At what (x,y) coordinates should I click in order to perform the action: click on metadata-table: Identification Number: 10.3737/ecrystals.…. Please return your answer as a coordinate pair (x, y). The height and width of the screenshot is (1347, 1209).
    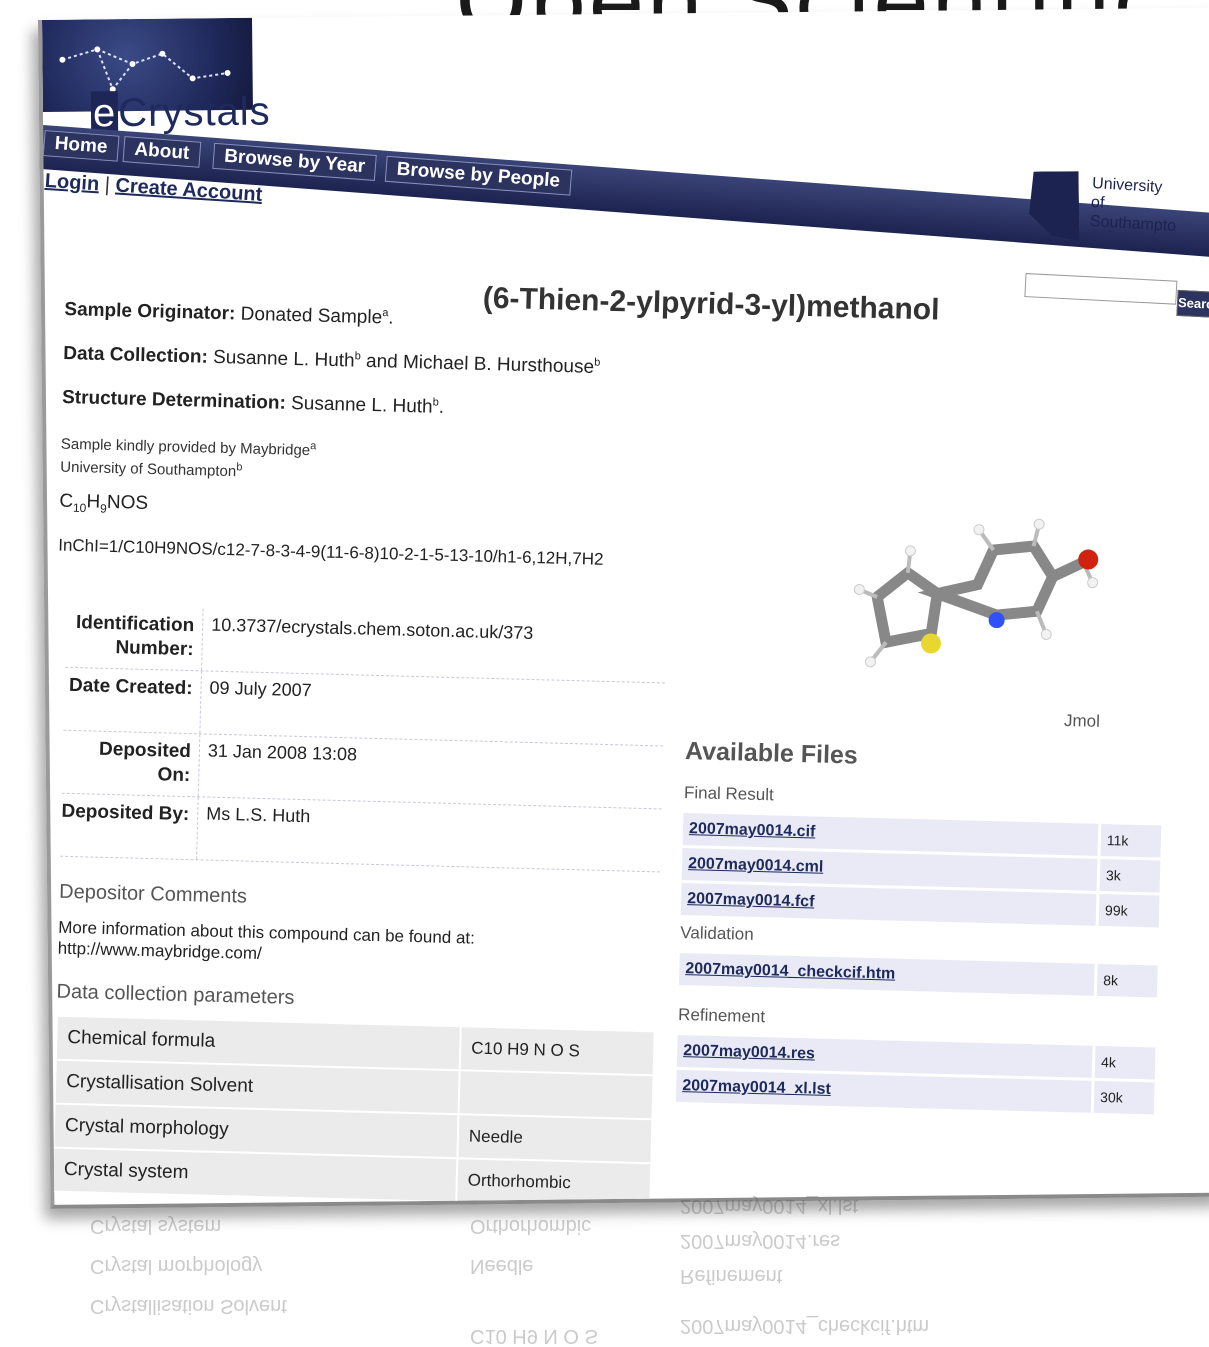
    Looking at the image, I should click on (363, 738).